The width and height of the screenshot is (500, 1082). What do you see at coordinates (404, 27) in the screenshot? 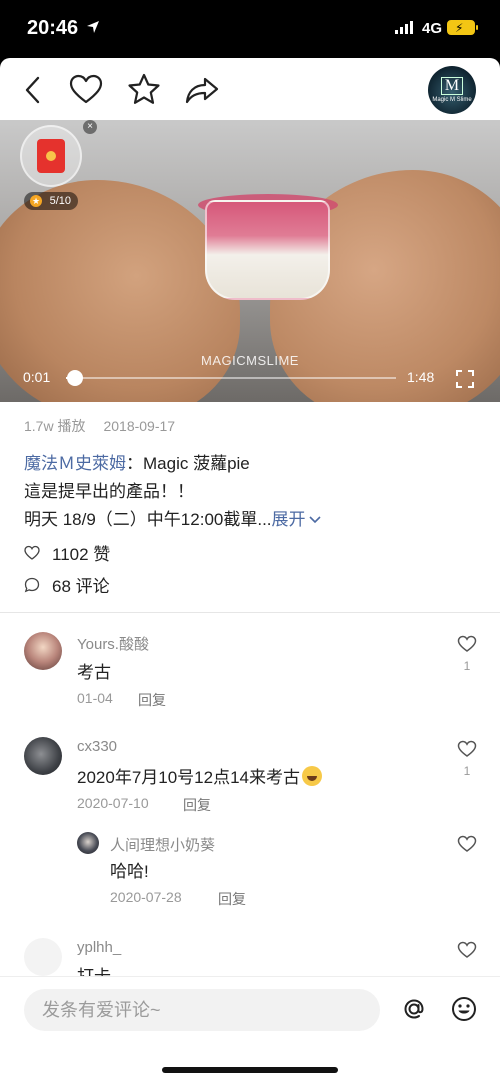
I see `cellular-signal-icon` at bounding box center [404, 27].